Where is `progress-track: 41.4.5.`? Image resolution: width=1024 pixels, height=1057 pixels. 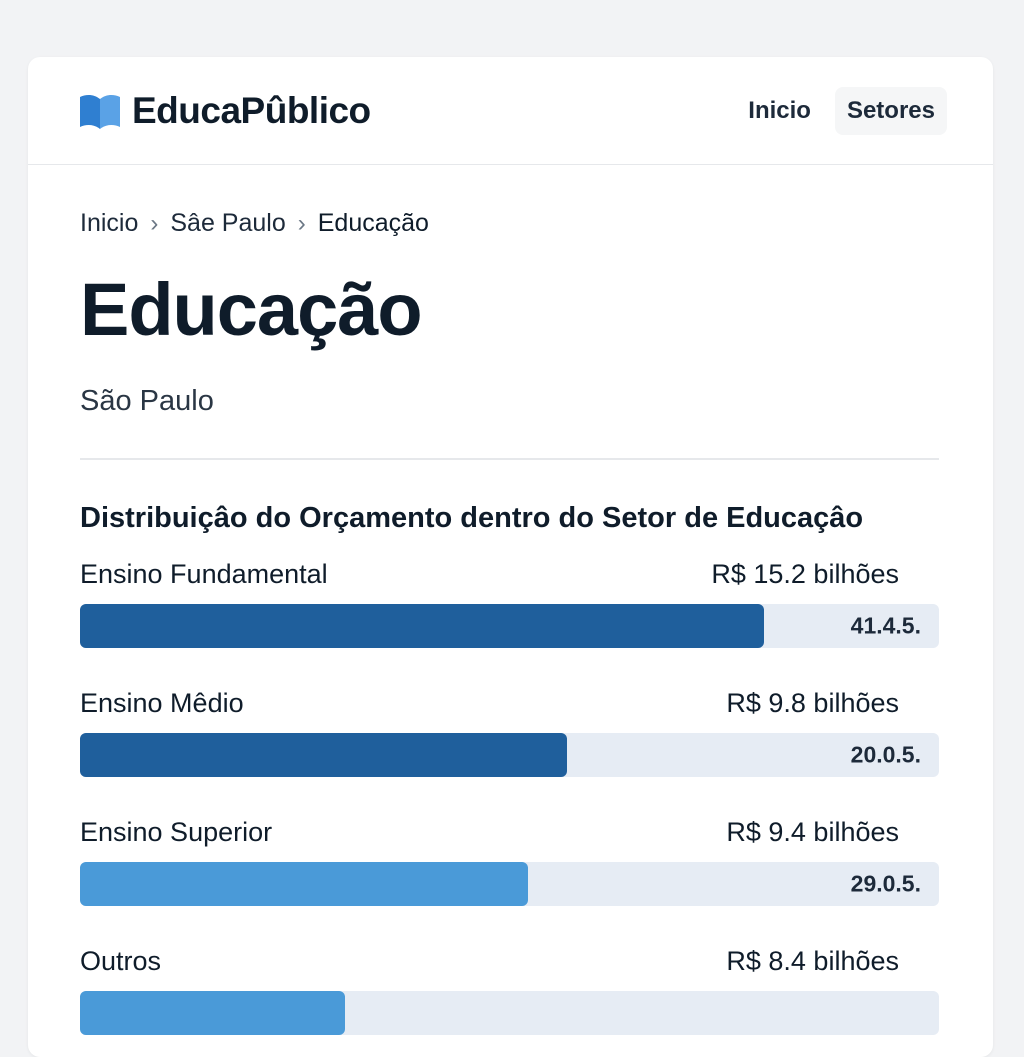
progress-track: 41.4.5. is located at coordinates (509, 626).